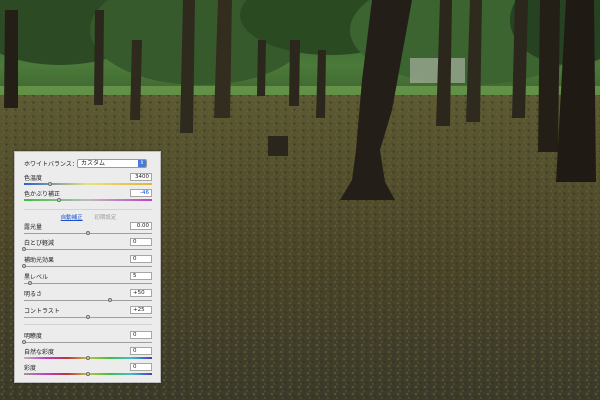 This screenshot has height=400, width=600. Describe the element at coordinates (58, 200) in the screenshot. I see `tint-thumb` at that location.